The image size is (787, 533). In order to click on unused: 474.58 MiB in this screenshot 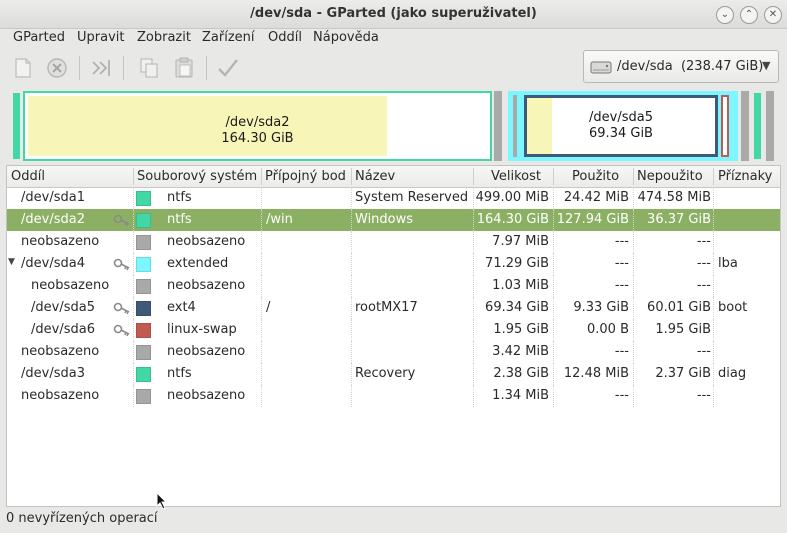, I will do `click(674, 197)`.